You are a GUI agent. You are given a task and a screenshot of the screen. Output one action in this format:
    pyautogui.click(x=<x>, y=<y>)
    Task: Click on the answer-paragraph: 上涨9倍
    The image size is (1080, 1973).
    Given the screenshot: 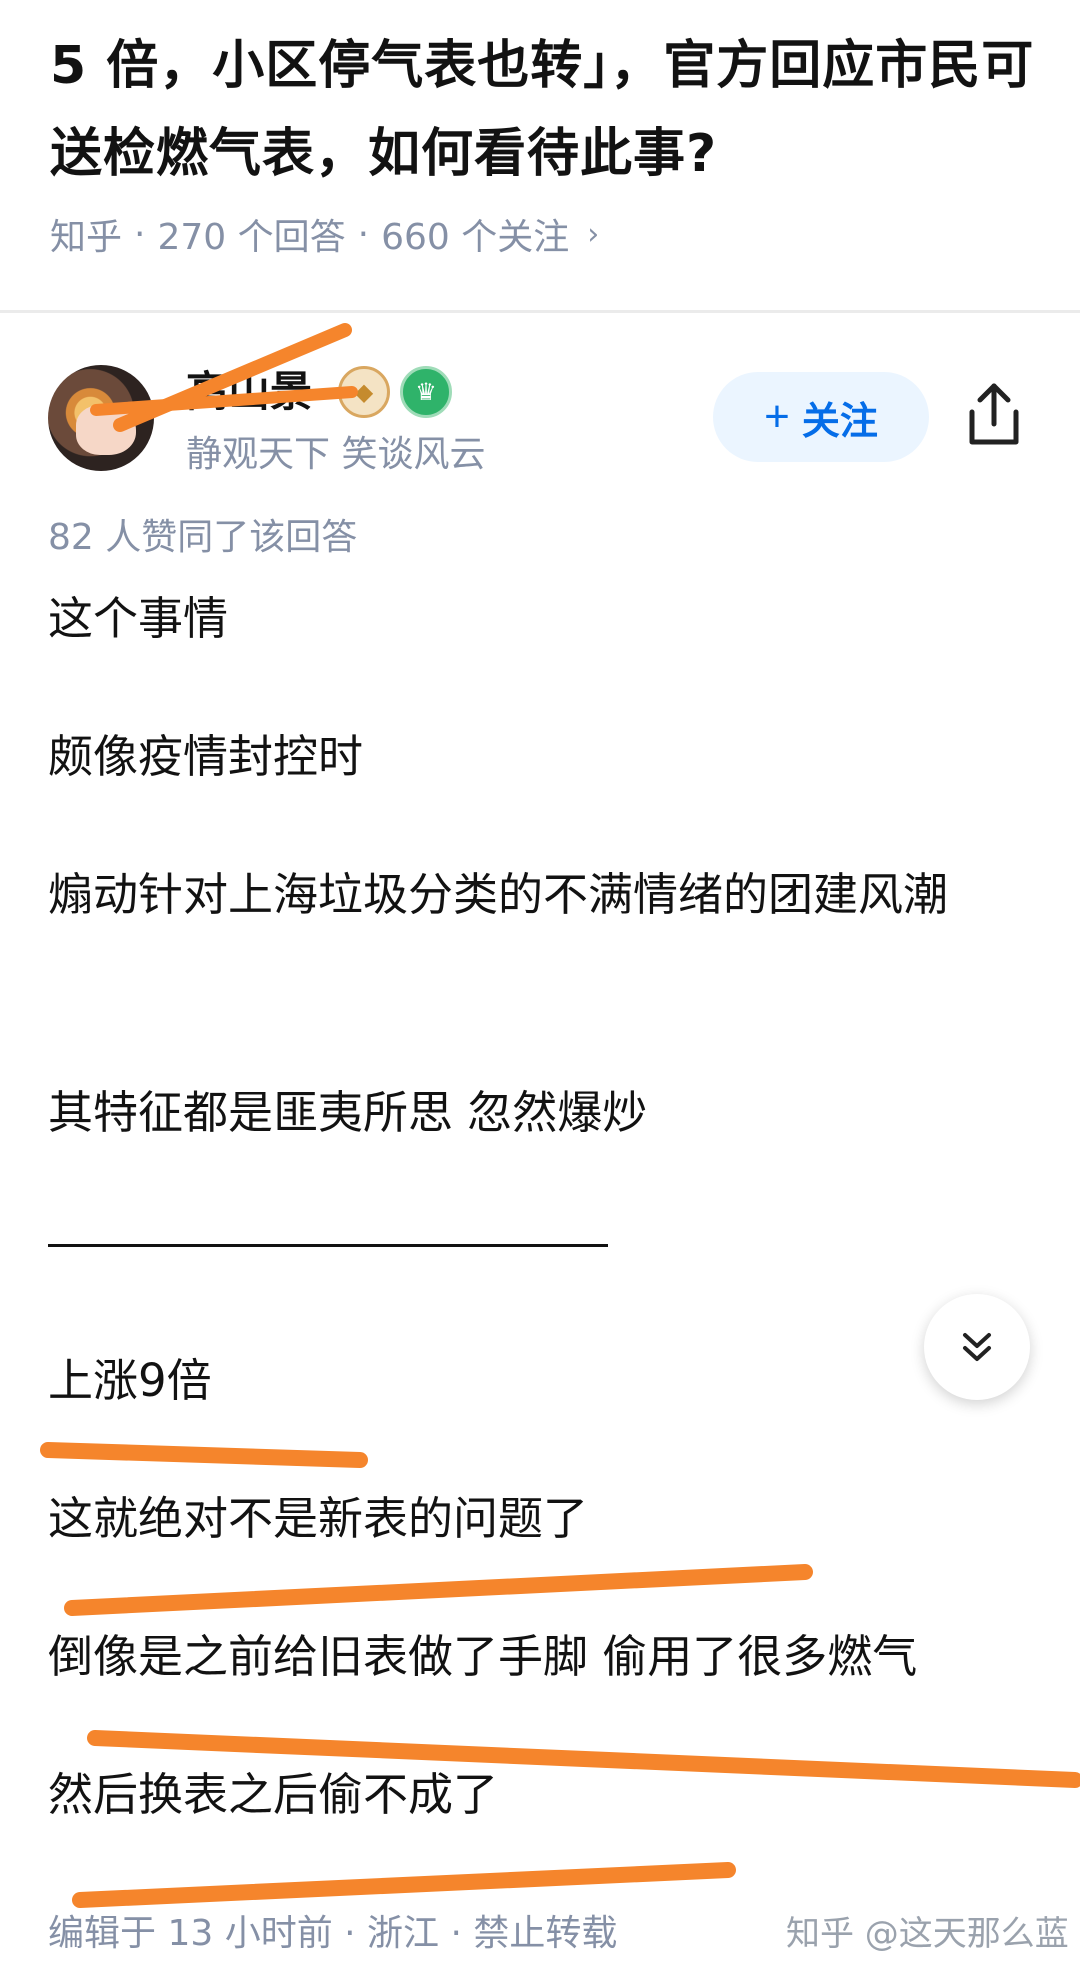 What is the action you would take?
    pyautogui.click(x=130, y=1380)
    